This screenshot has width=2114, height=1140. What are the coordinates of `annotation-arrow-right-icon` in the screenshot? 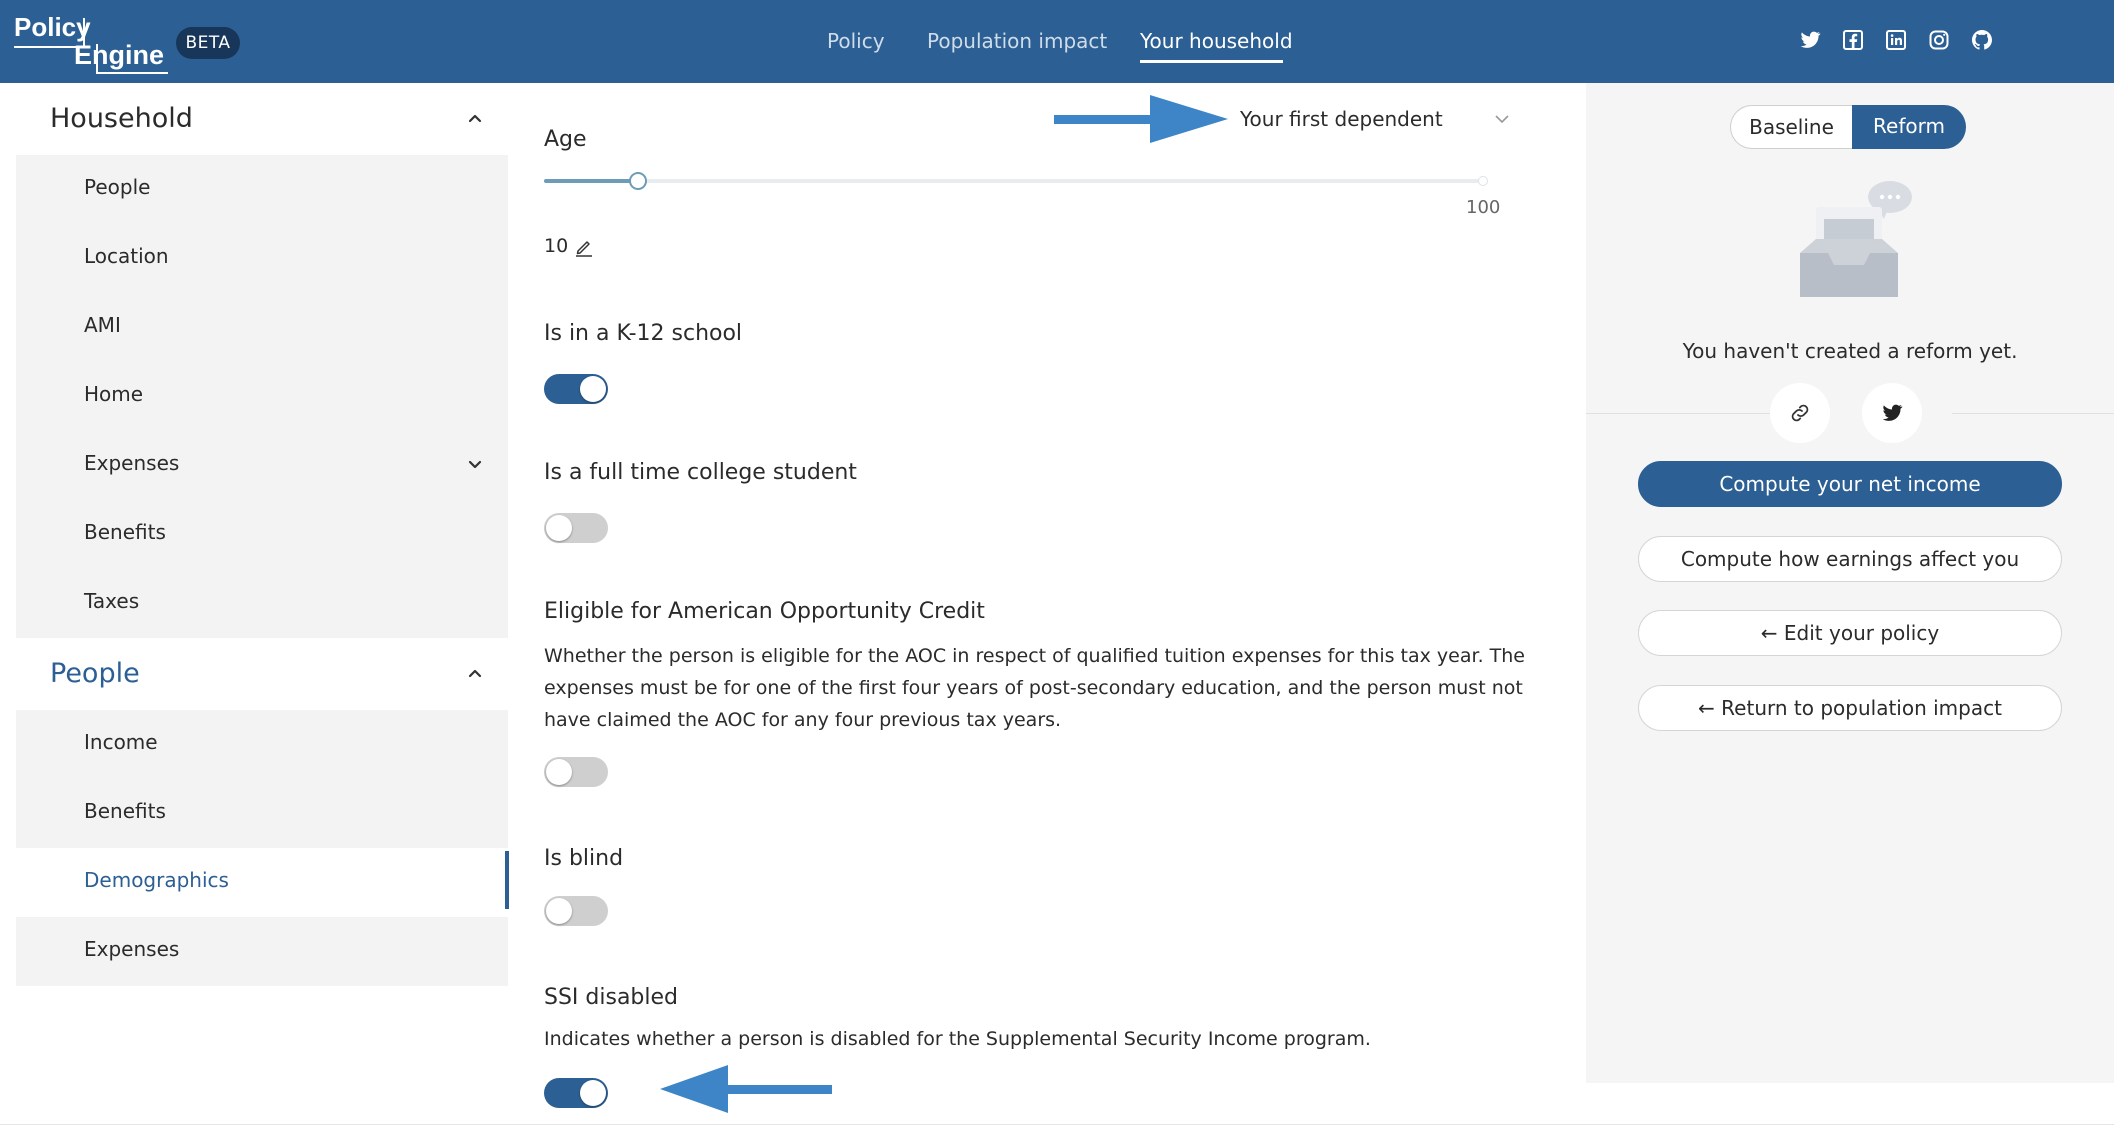 It's located at (1141, 119).